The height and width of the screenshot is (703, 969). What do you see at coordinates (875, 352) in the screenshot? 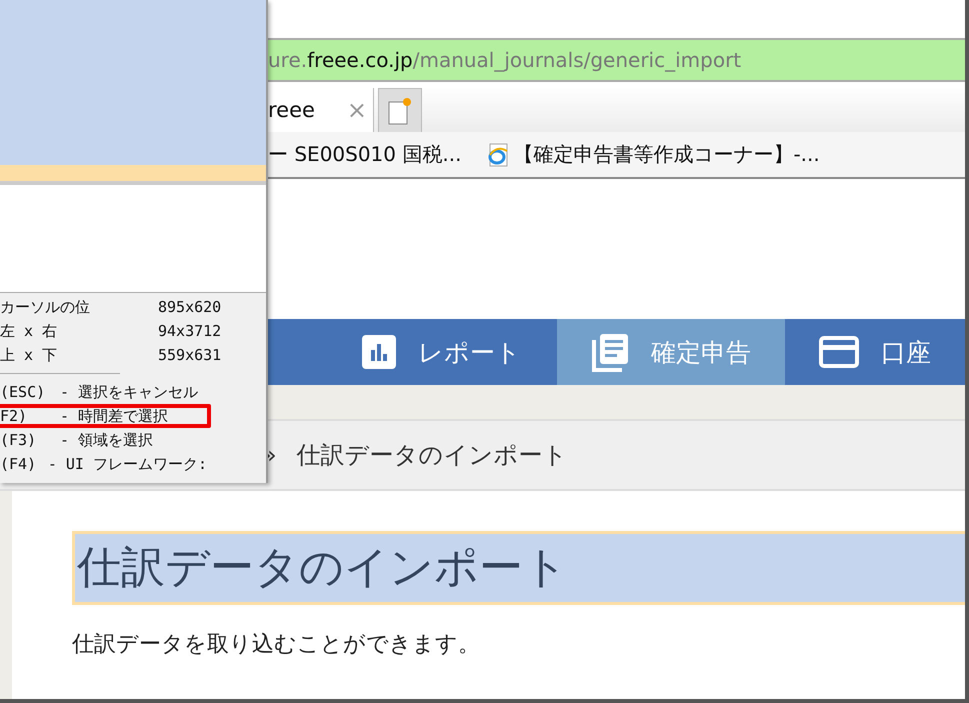
I see `nav-item: 口座` at bounding box center [875, 352].